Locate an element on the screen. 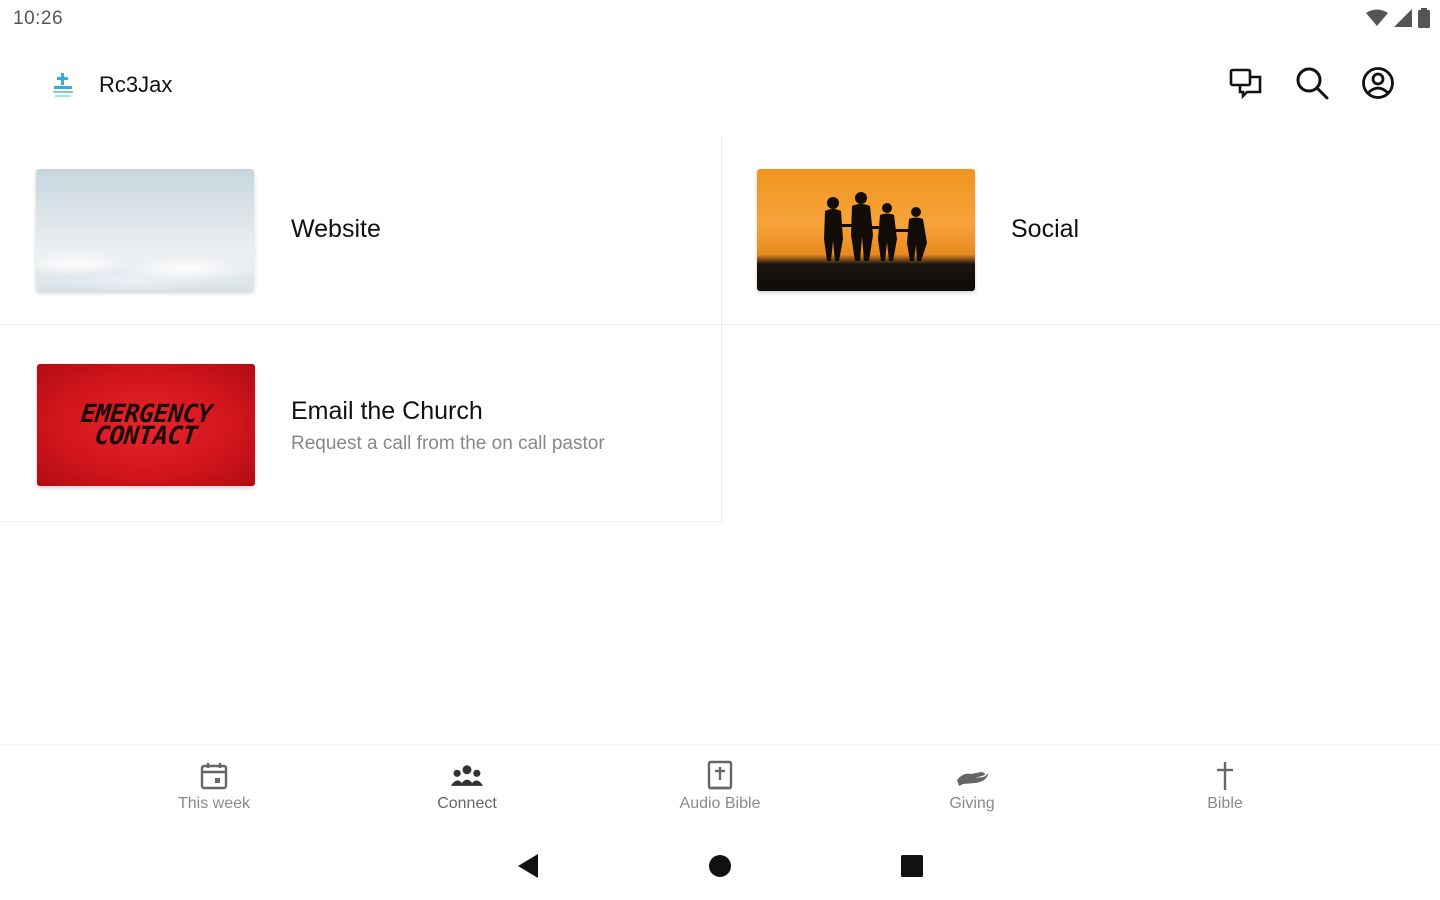 Image resolution: width=1440 pixels, height=900 pixels. nav-label-connect: Connect is located at coordinates (467, 803).